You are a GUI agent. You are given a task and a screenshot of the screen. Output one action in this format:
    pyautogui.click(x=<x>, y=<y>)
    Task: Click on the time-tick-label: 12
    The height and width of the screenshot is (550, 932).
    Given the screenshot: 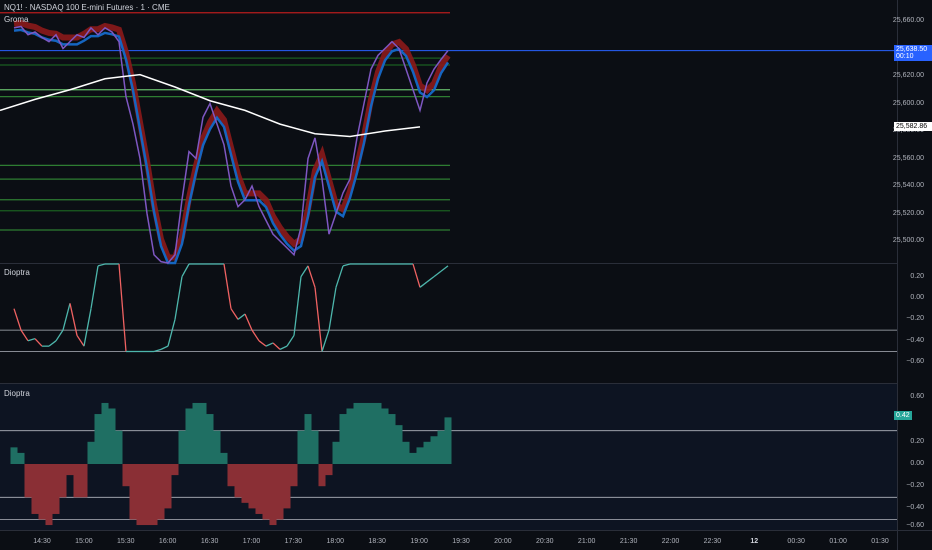 What is the action you would take?
    pyautogui.click(x=754, y=541)
    